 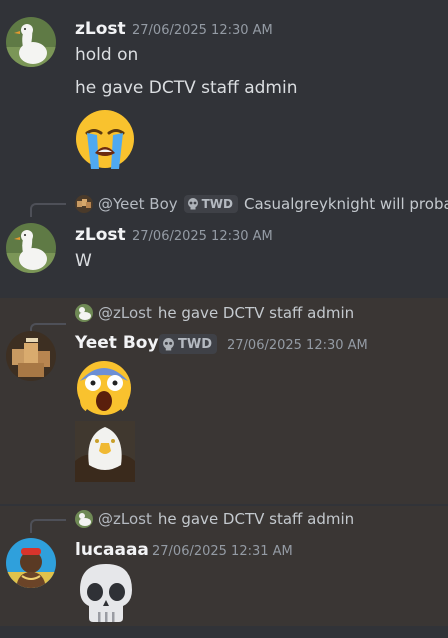 What do you see at coordinates (112, 550) in the screenshot?
I see `author-name: lucaaaa` at bounding box center [112, 550].